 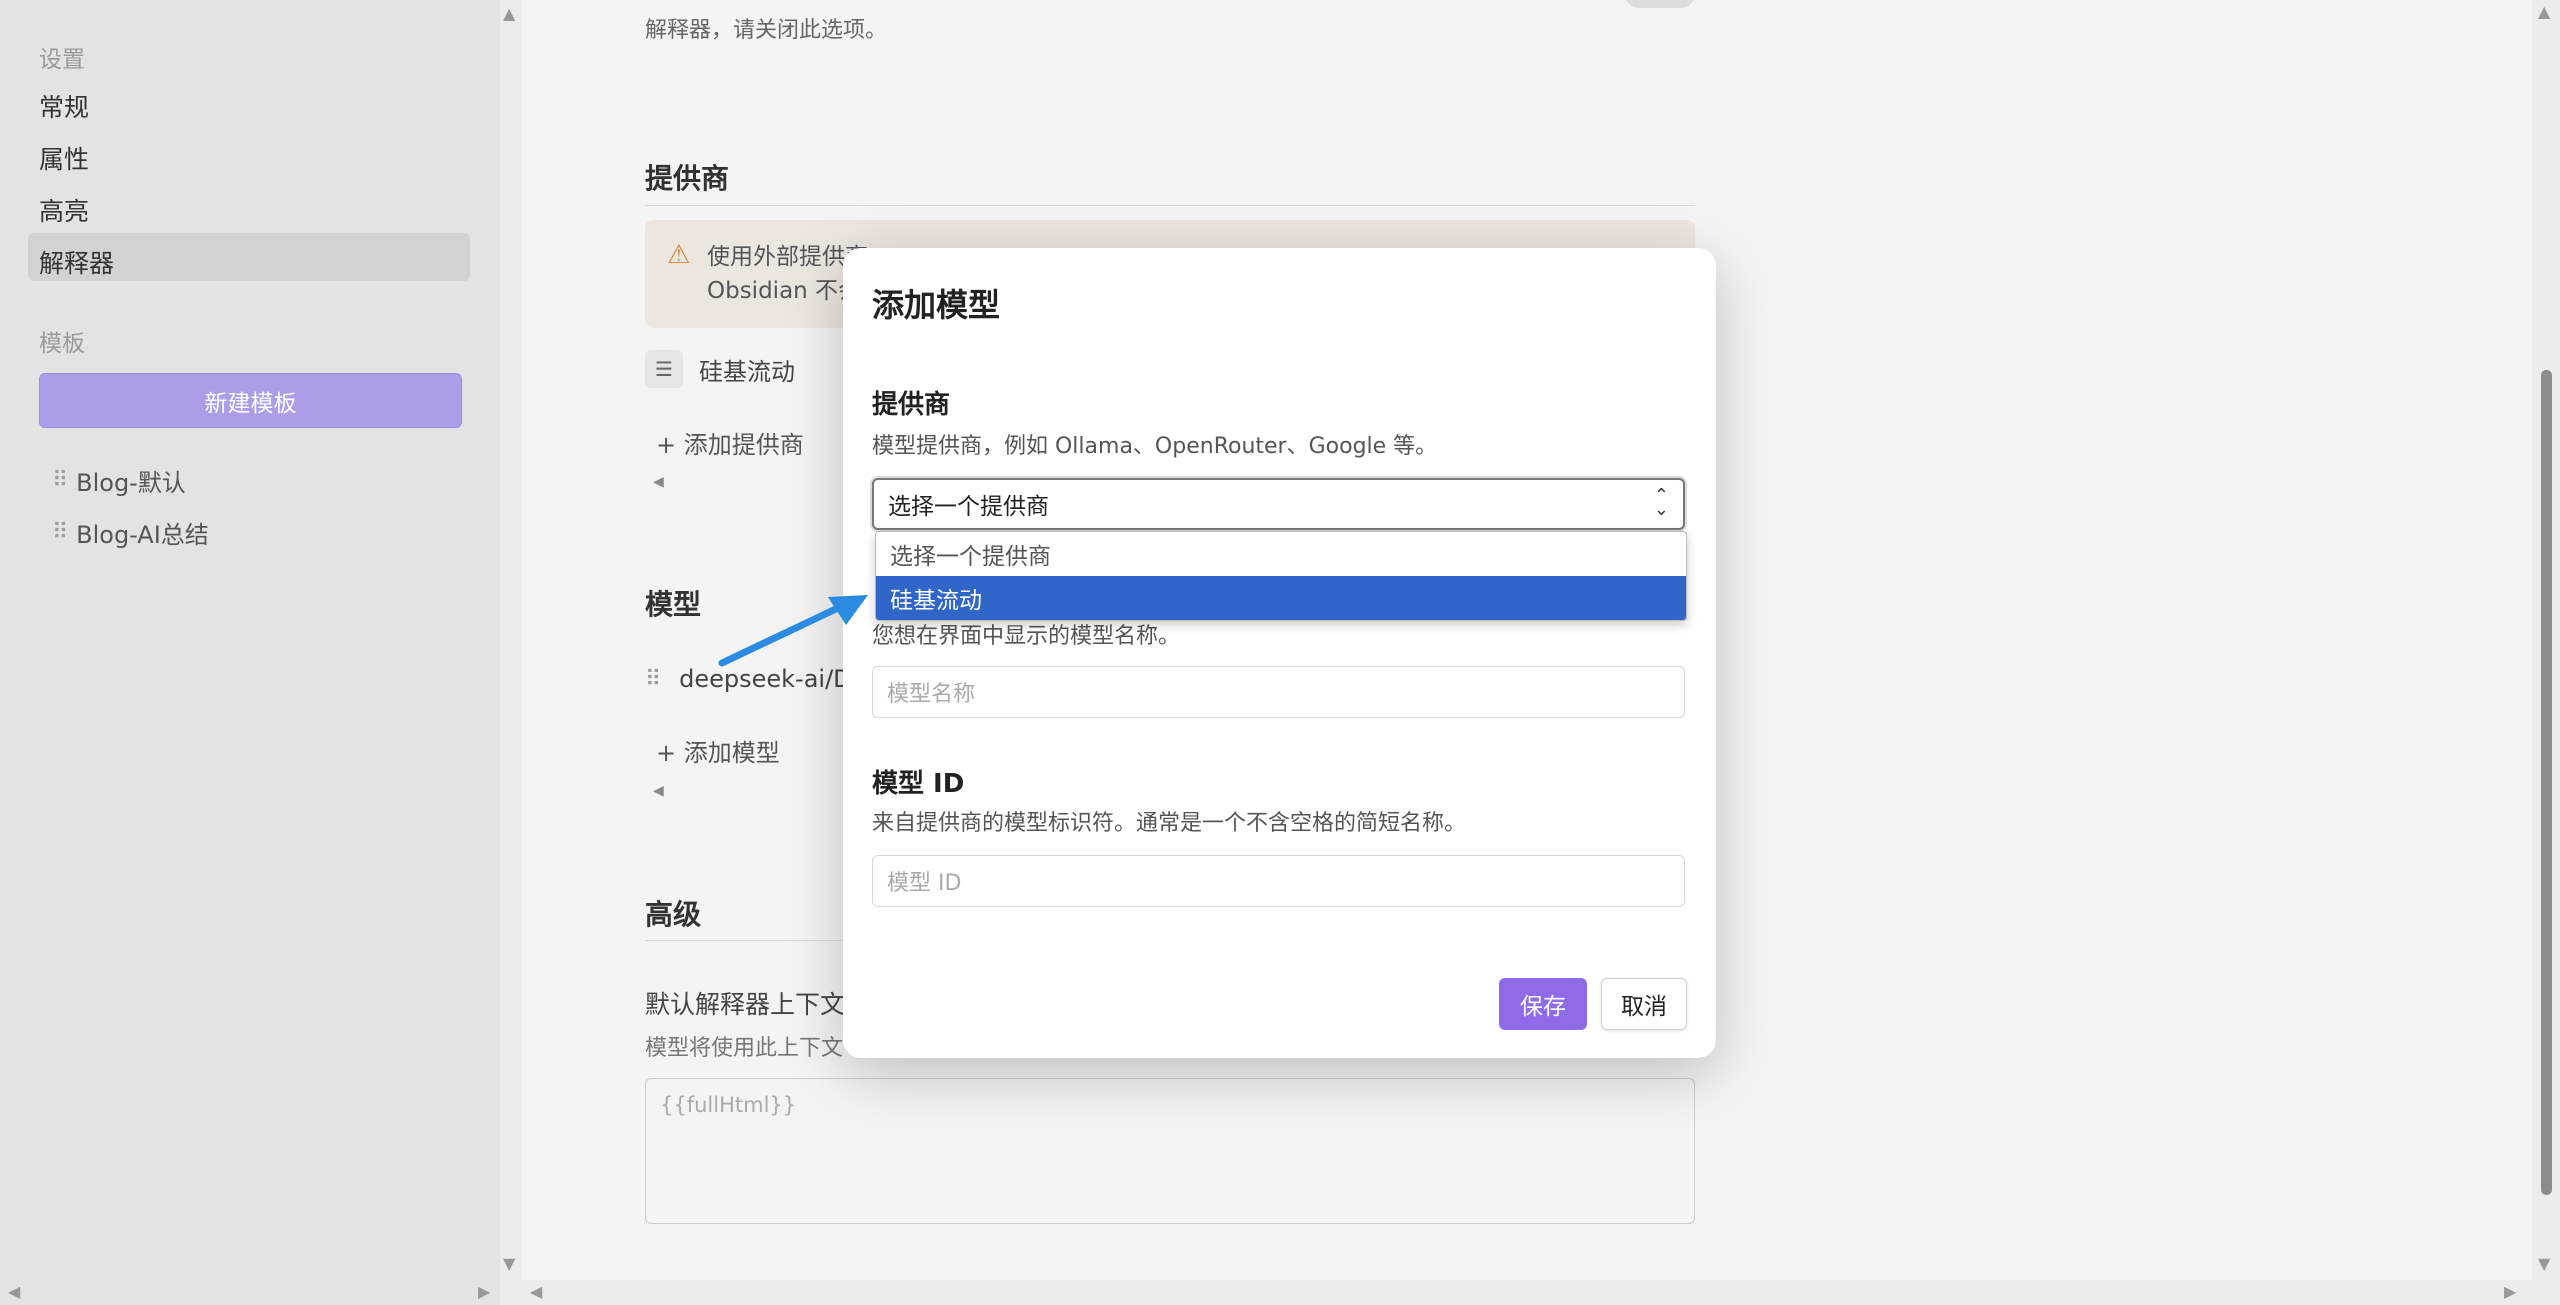 What do you see at coordinates (64, 210) in the screenshot?
I see `sidebar-item-highlight: 高亮` at bounding box center [64, 210].